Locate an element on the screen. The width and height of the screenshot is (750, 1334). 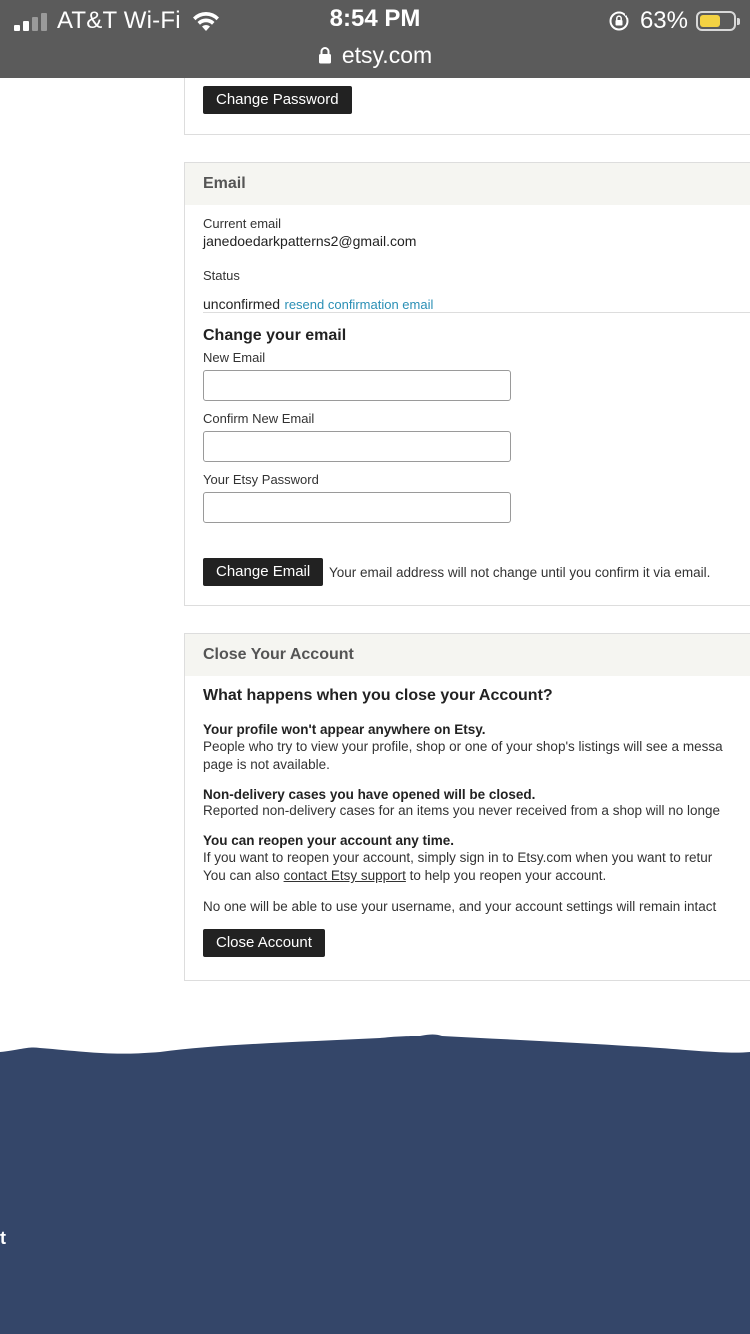
current-email-value: janedoedarkpatterns2@gmail.com is located at coordinates (310, 241).